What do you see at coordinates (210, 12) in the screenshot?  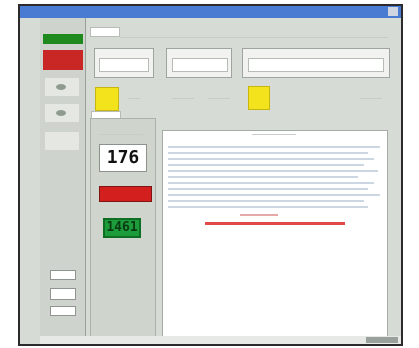 I see `title-bar` at bounding box center [210, 12].